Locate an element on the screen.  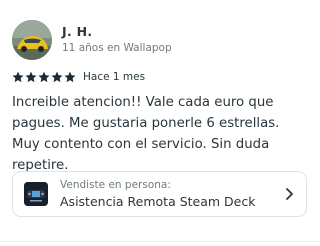
user-avatar is located at coordinates (32, 40).